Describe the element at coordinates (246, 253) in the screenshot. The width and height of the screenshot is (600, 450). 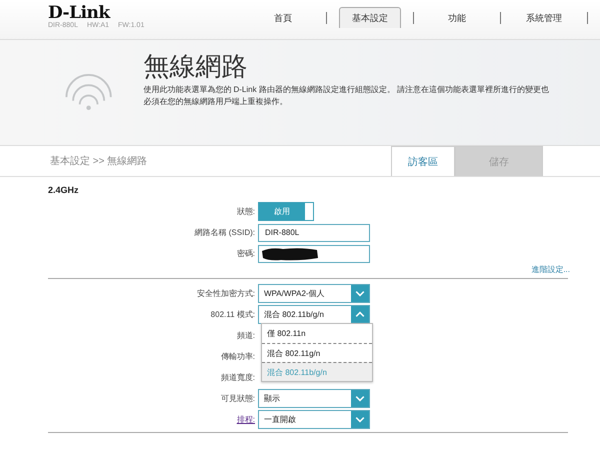
I see `field-label: 密碼:` at that location.